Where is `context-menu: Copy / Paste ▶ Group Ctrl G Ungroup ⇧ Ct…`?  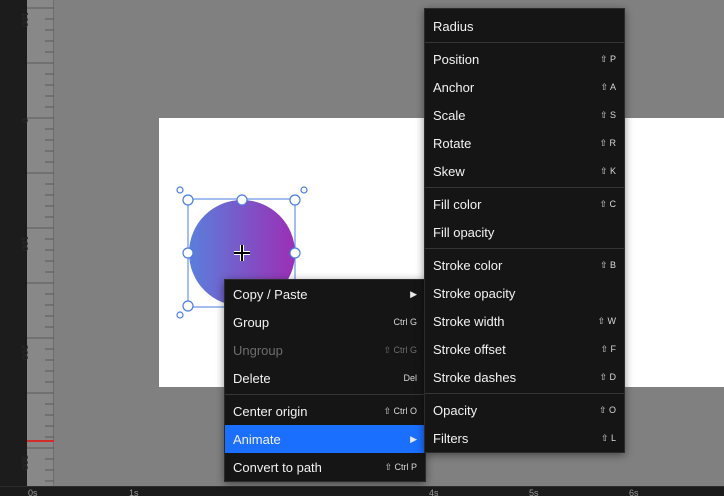
context-menu: Copy / Paste ▶ Group Ctrl G Ungroup ⇧ Ct… is located at coordinates (325, 380).